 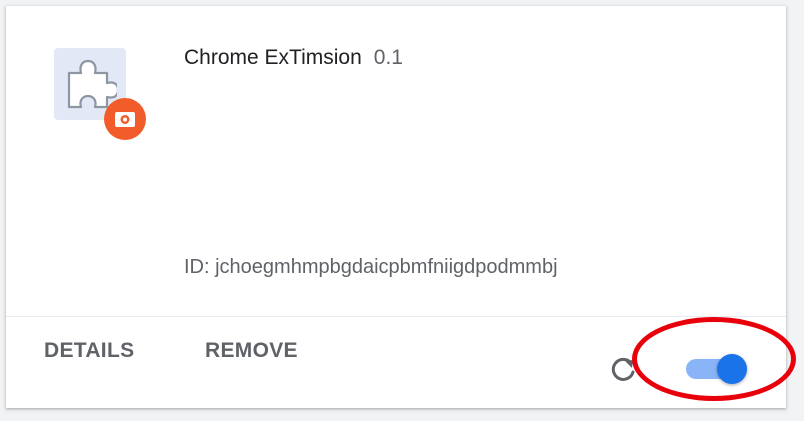 I want to click on enable-toggle, so click(x=716, y=369).